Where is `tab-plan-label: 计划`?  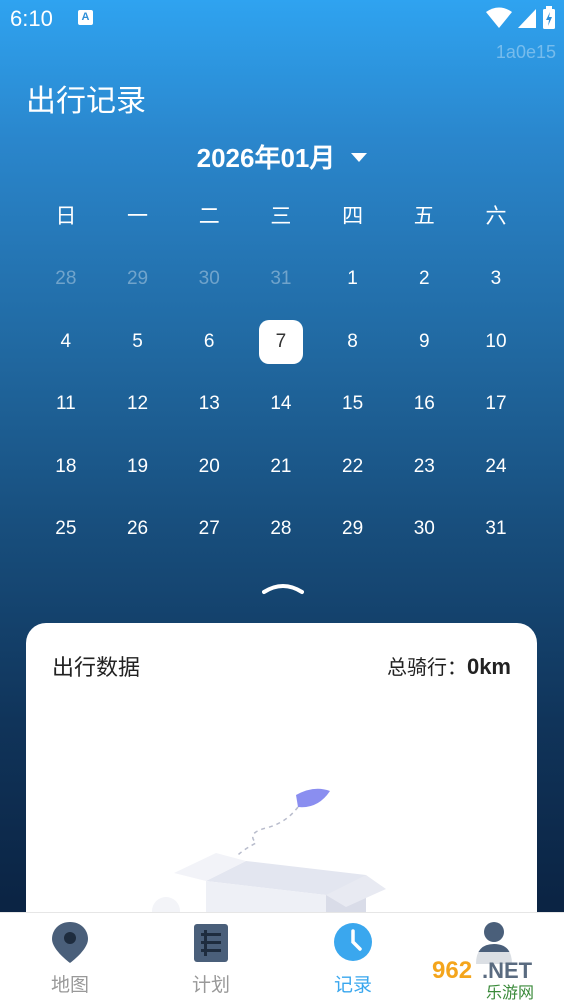
tab-plan-label: 计划 is located at coordinates (210, 985).